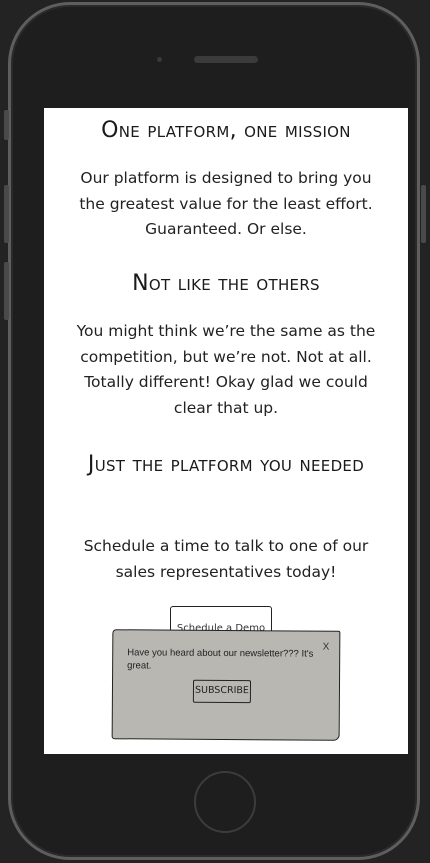 The height and width of the screenshot is (863, 430). What do you see at coordinates (326, 647) in the screenshot?
I see `close-icon: X` at bounding box center [326, 647].